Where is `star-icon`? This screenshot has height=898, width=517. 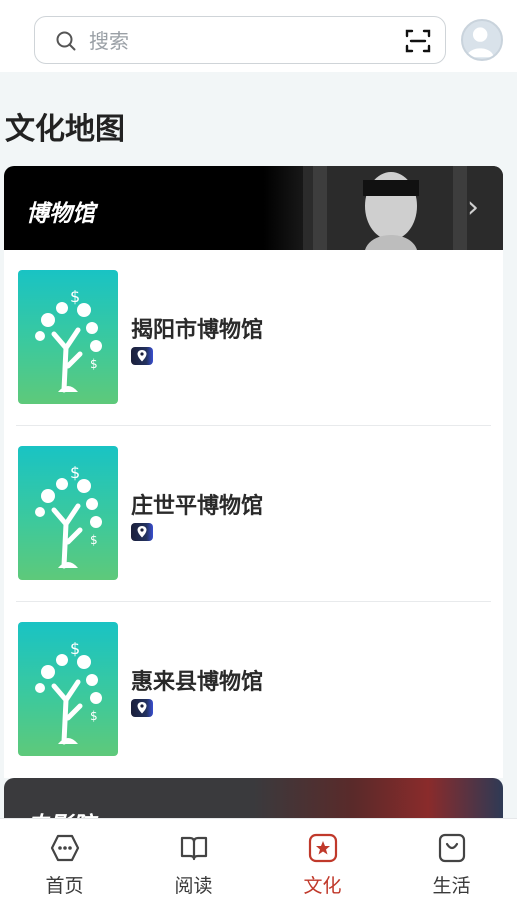
star-icon is located at coordinates (322, 848).